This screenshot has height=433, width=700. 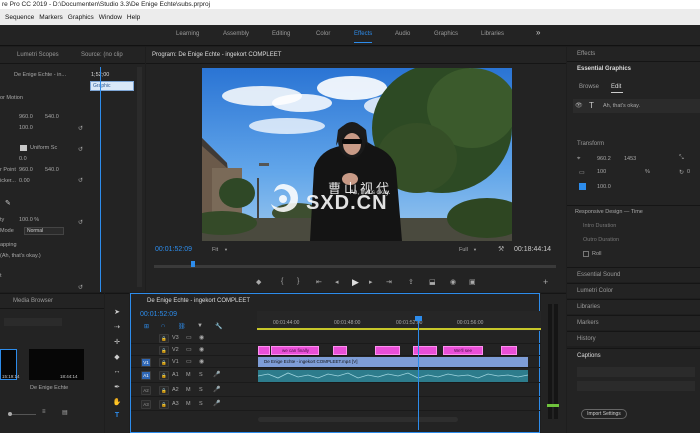 I want to click on project-search-input, so click(x=33, y=322).